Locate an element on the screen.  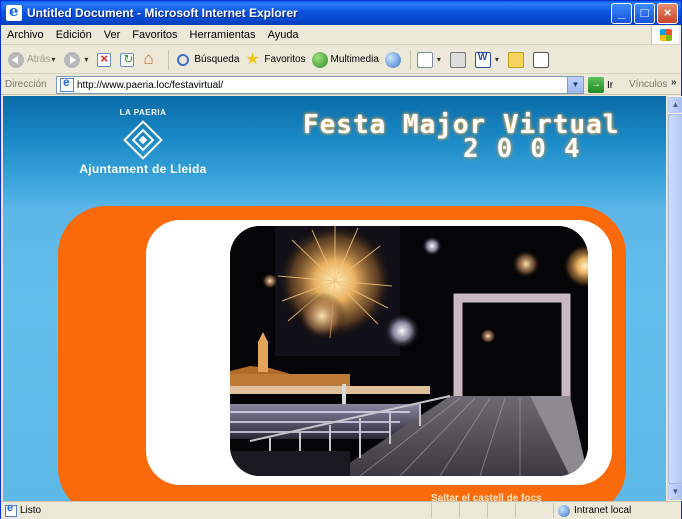
refresh-button is located at coordinates (128, 60).